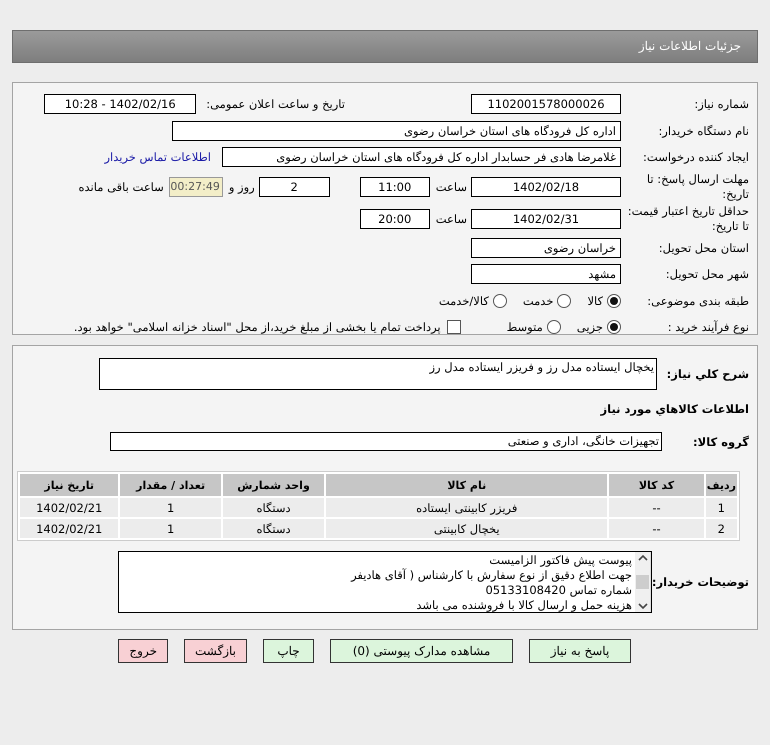  I want to click on table-cell: فریزر کابینتی ایستاده, so click(467, 507).